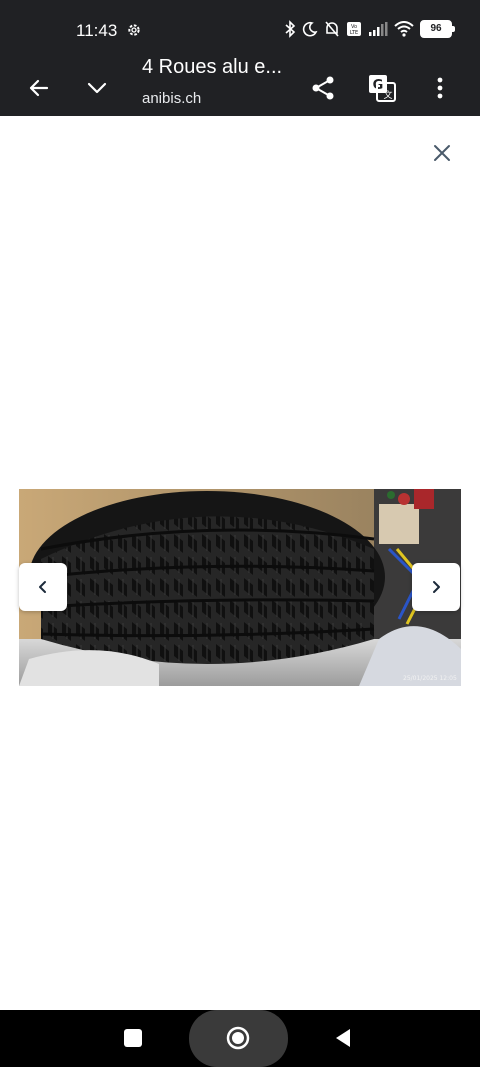  What do you see at coordinates (354, 29) in the screenshot?
I see `volte-icon: Vo LTE` at bounding box center [354, 29].